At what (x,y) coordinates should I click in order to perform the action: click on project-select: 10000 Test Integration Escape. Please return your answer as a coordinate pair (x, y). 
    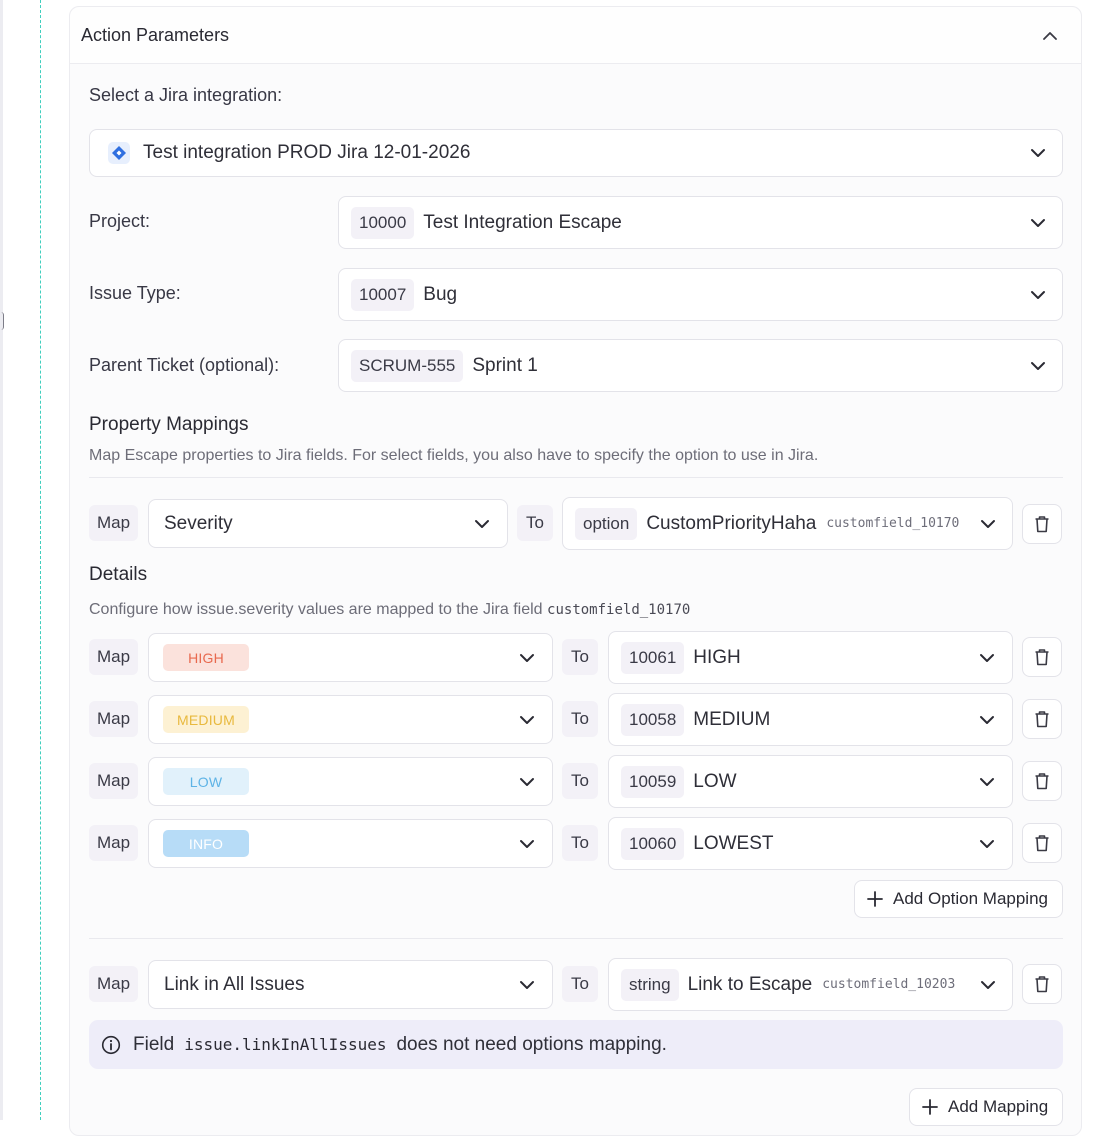
    Looking at the image, I should click on (700, 222).